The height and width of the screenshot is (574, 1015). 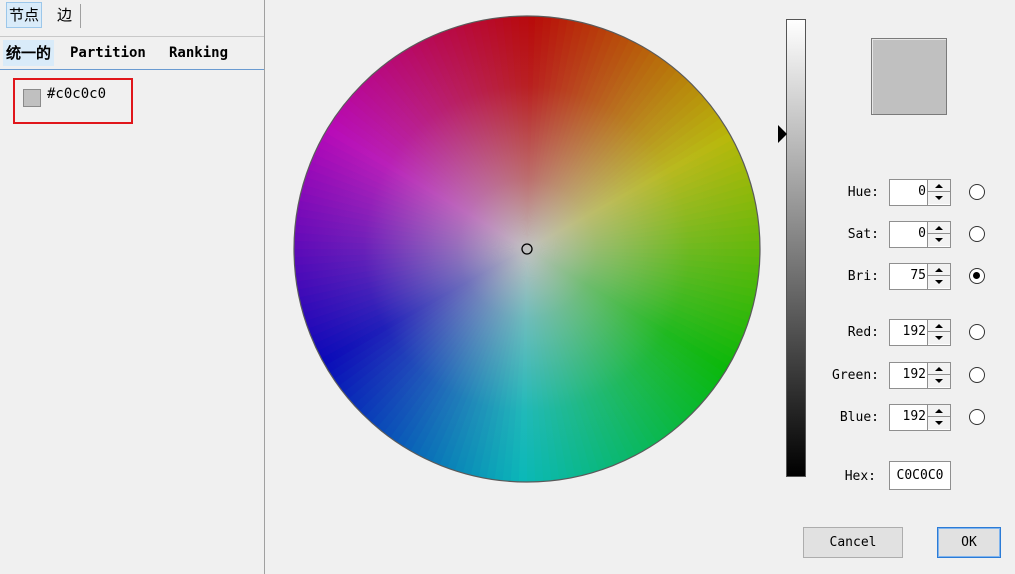 I want to click on hue-value: 0, so click(x=922, y=191).